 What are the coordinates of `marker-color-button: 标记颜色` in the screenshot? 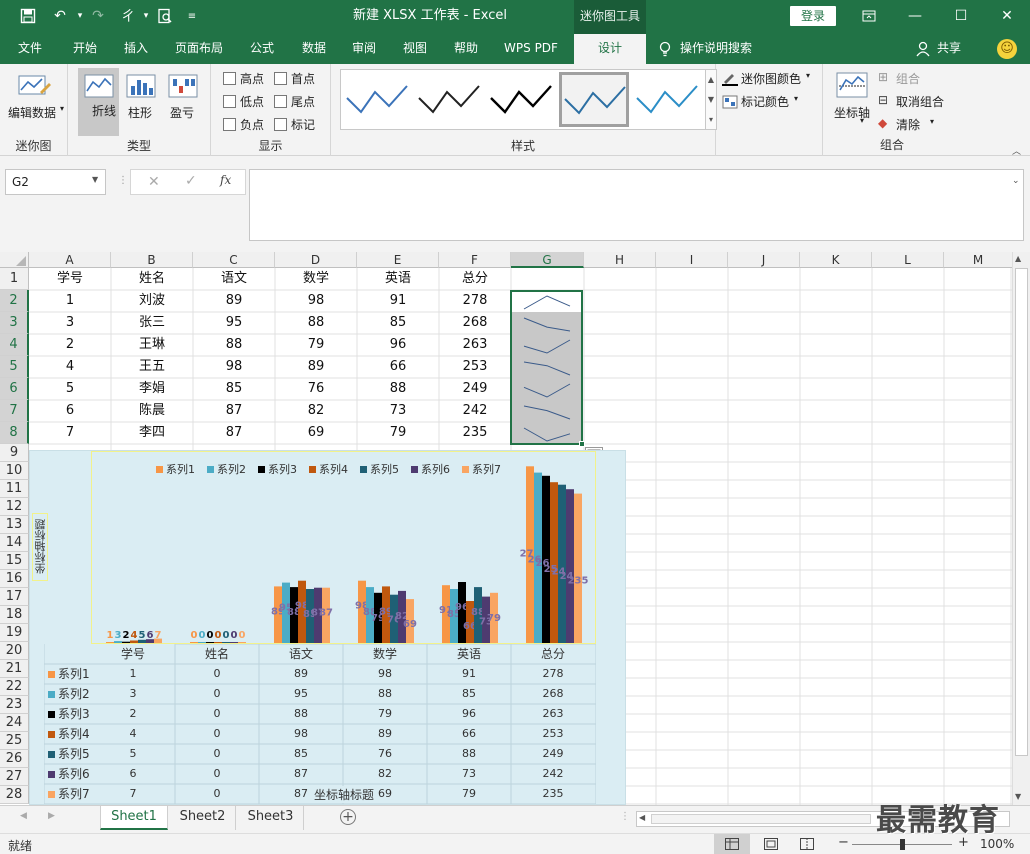 It's located at (765, 101).